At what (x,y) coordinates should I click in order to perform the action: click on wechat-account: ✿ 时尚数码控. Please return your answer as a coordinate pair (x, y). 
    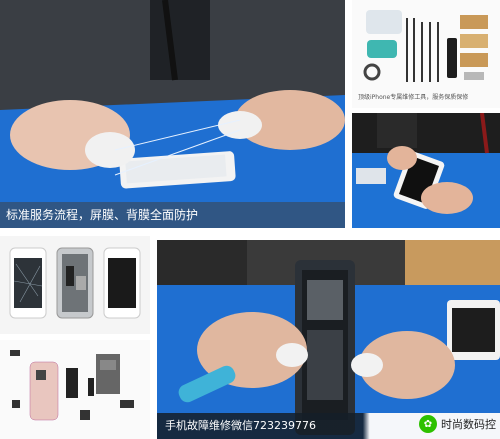
    Looking at the image, I should click on (457, 424).